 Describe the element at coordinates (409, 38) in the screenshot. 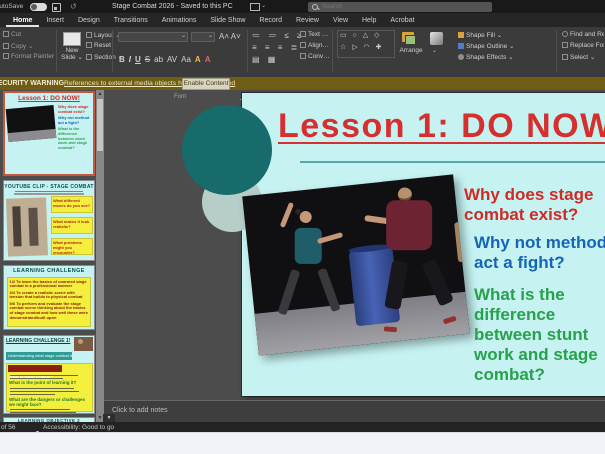

I see `arrange-icon` at that location.